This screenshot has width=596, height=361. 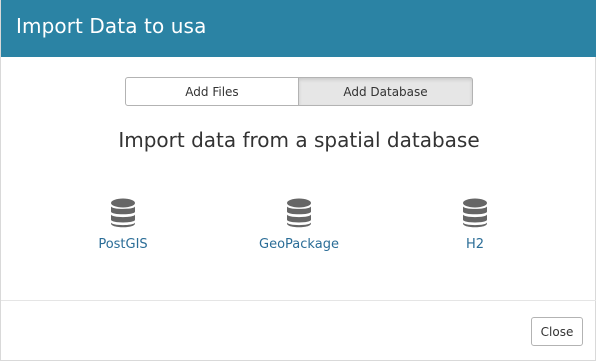 What do you see at coordinates (298, 300) in the screenshot?
I see `footer-divider` at bounding box center [298, 300].